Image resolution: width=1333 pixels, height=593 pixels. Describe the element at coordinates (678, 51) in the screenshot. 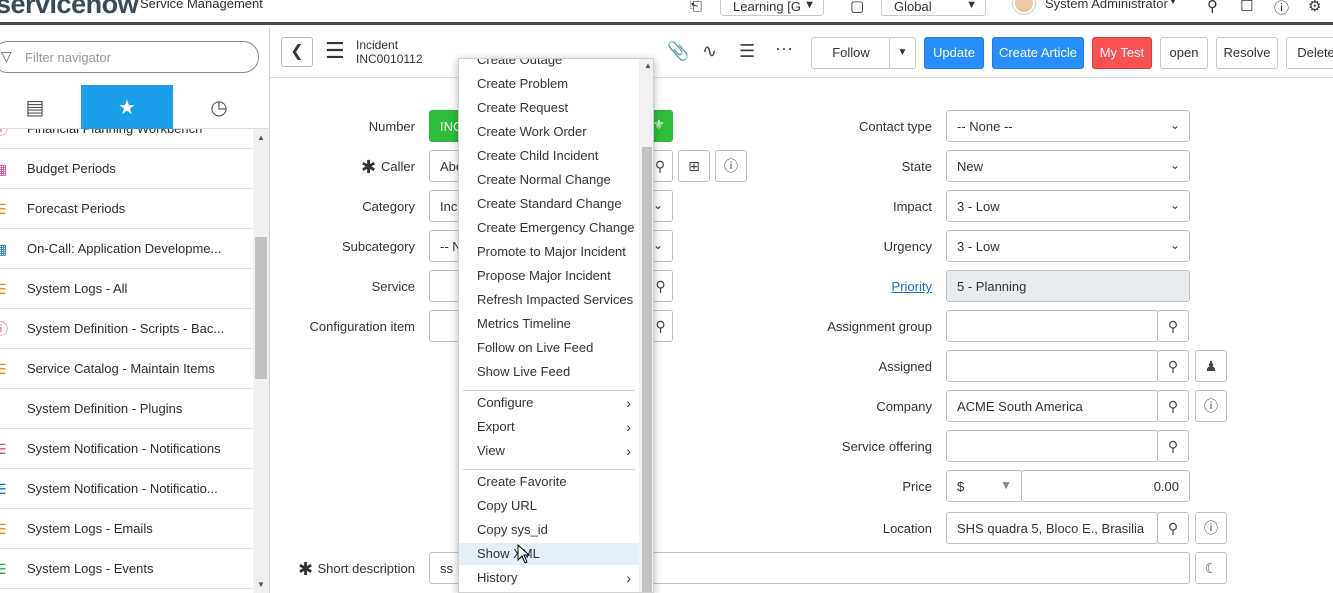

I see `paperclip-icon: 📎` at that location.